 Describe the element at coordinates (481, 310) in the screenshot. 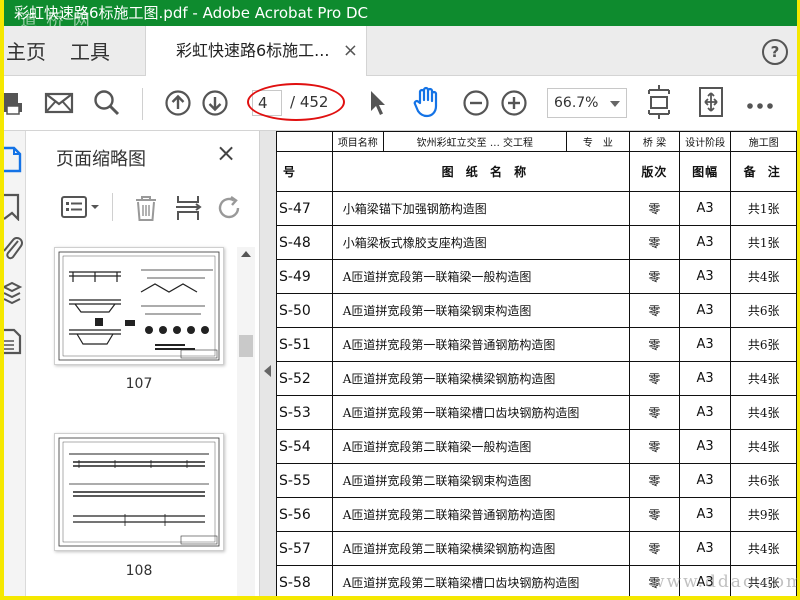

I see `drawing-name: A匝道拼宽段第一联箱梁钢束构造图` at that location.